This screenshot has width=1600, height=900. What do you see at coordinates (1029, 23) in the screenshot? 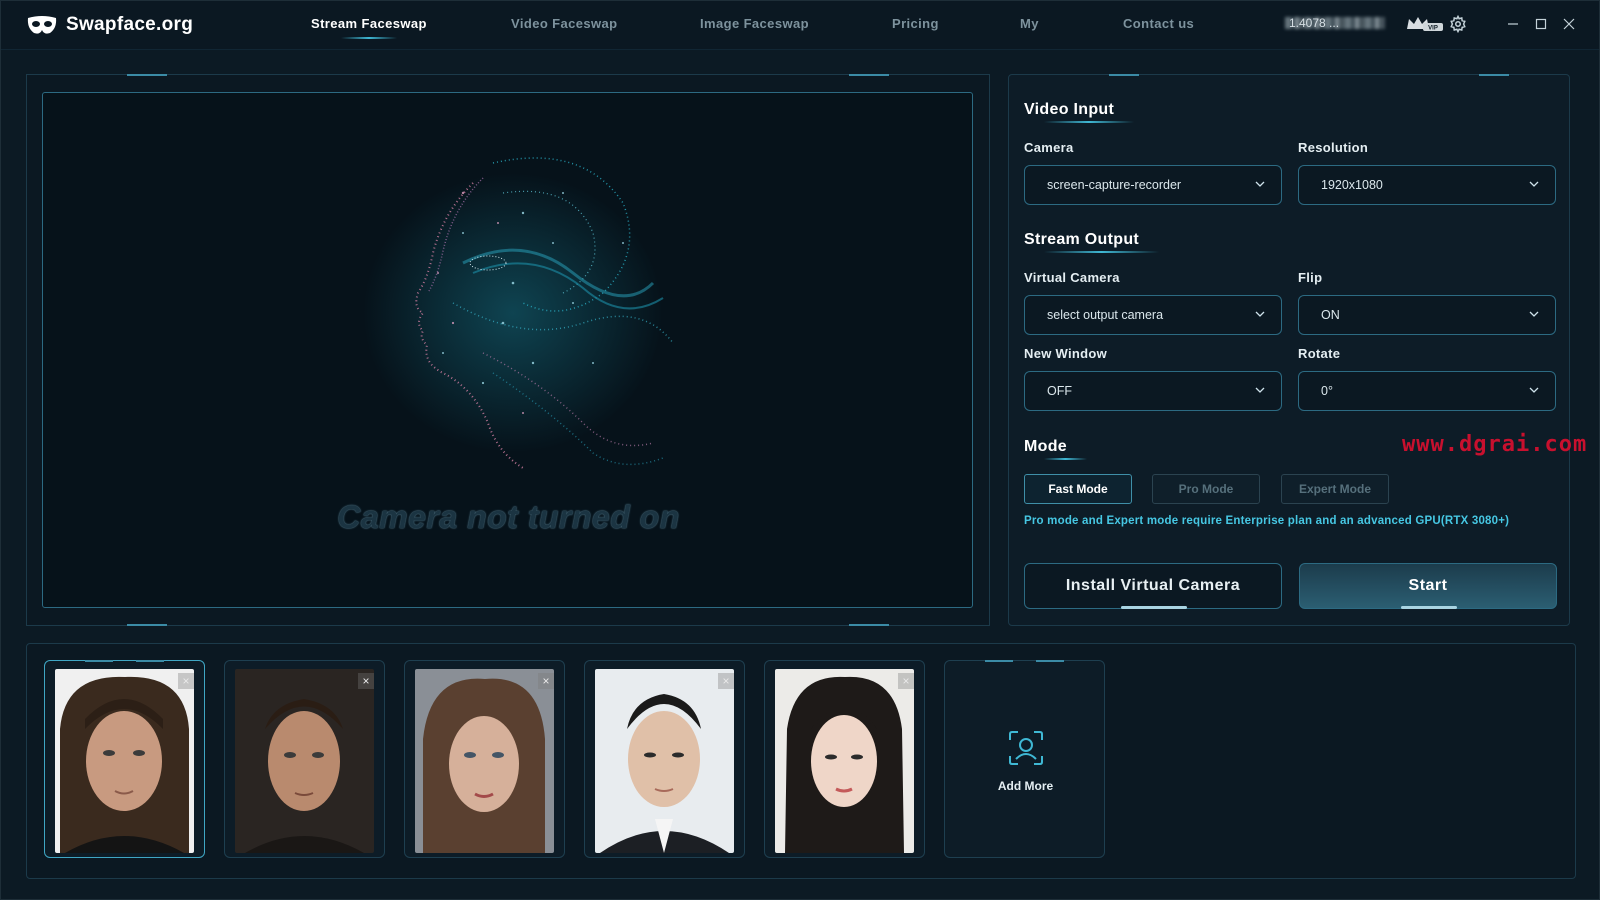
I see `nav-my: My` at bounding box center [1029, 23].